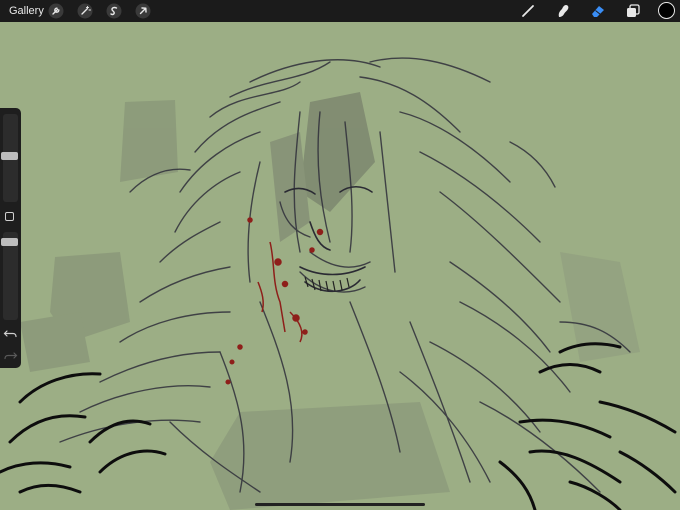 Image resolution: width=680 pixels, height=510 pixels. I want to click on left-sidebar, so click(10, 238).